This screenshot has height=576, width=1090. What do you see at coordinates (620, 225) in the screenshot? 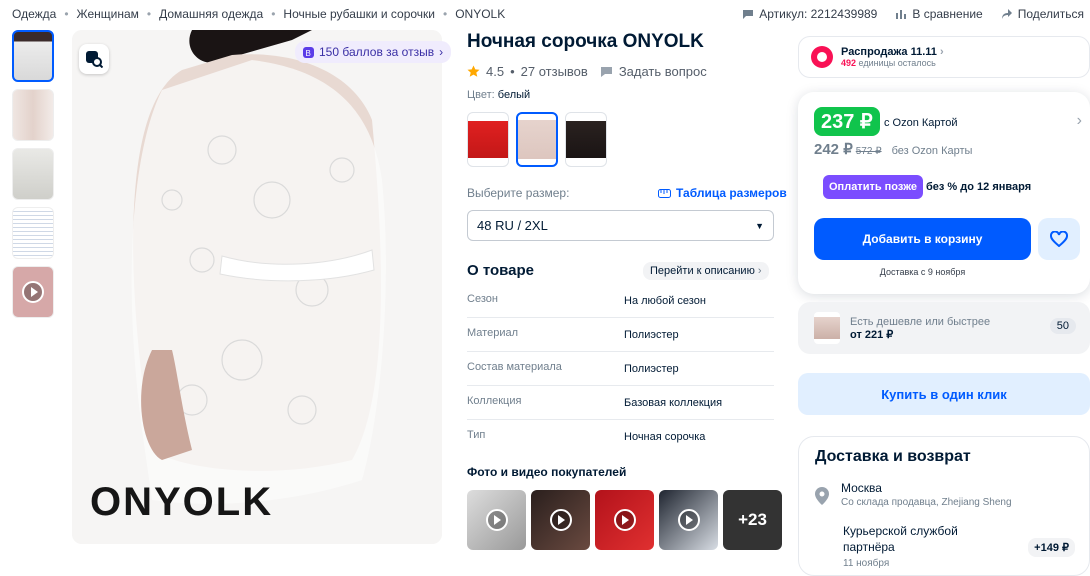
I see `size-select: 48 RU / 2XL ▼` at bounding box center [620, 225].